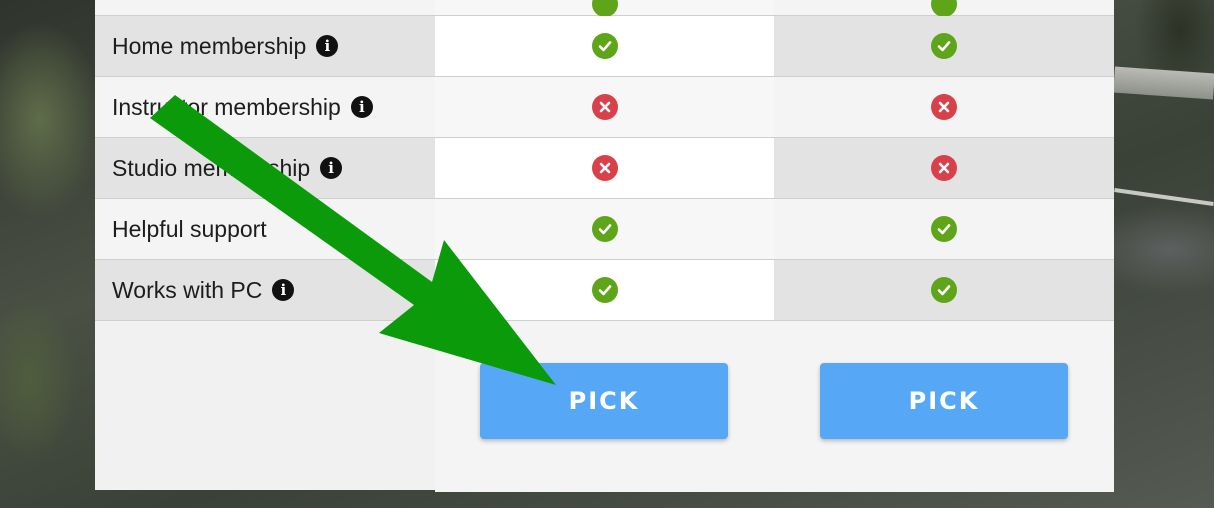 The width and height of the screenshot is (1214, 508). I want to click on table-row: Home membership i, so click(604, 46).